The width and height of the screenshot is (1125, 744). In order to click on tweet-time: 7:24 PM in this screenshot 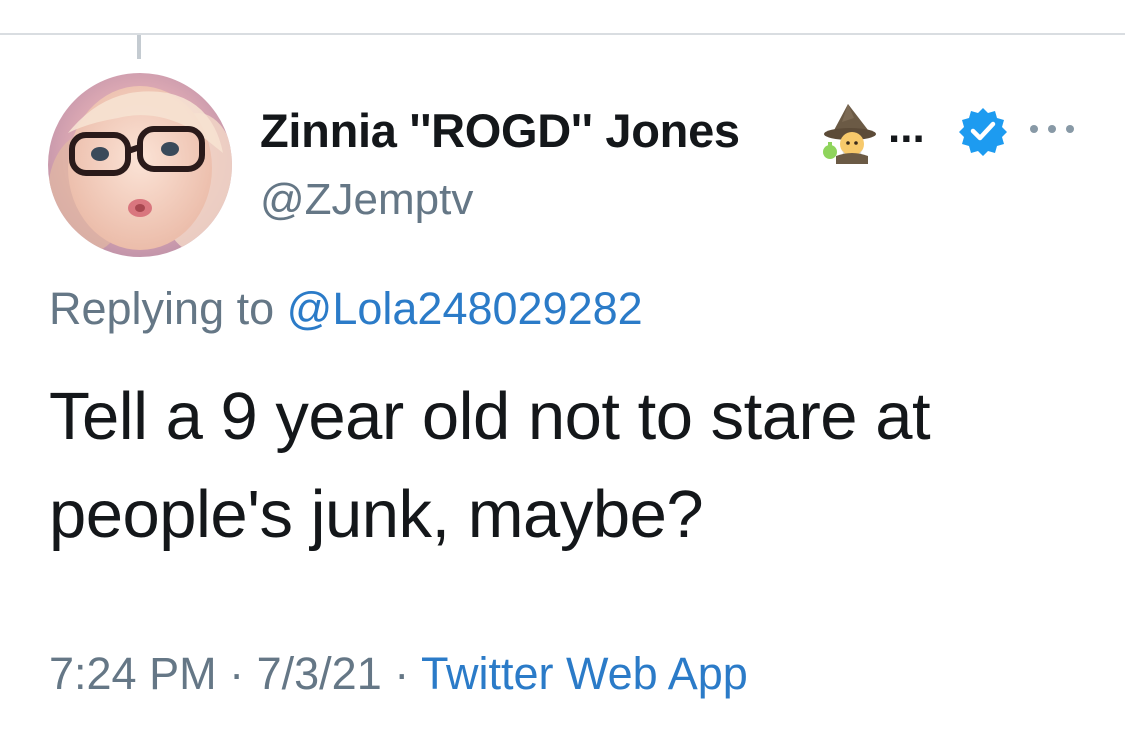, I will do `click(133, 673)`.